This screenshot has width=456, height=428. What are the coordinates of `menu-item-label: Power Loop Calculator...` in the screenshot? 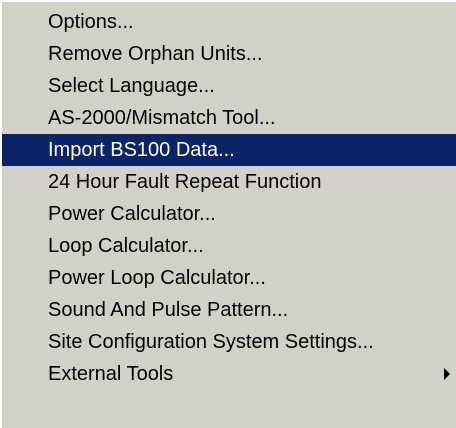 It's located at (157, 278).